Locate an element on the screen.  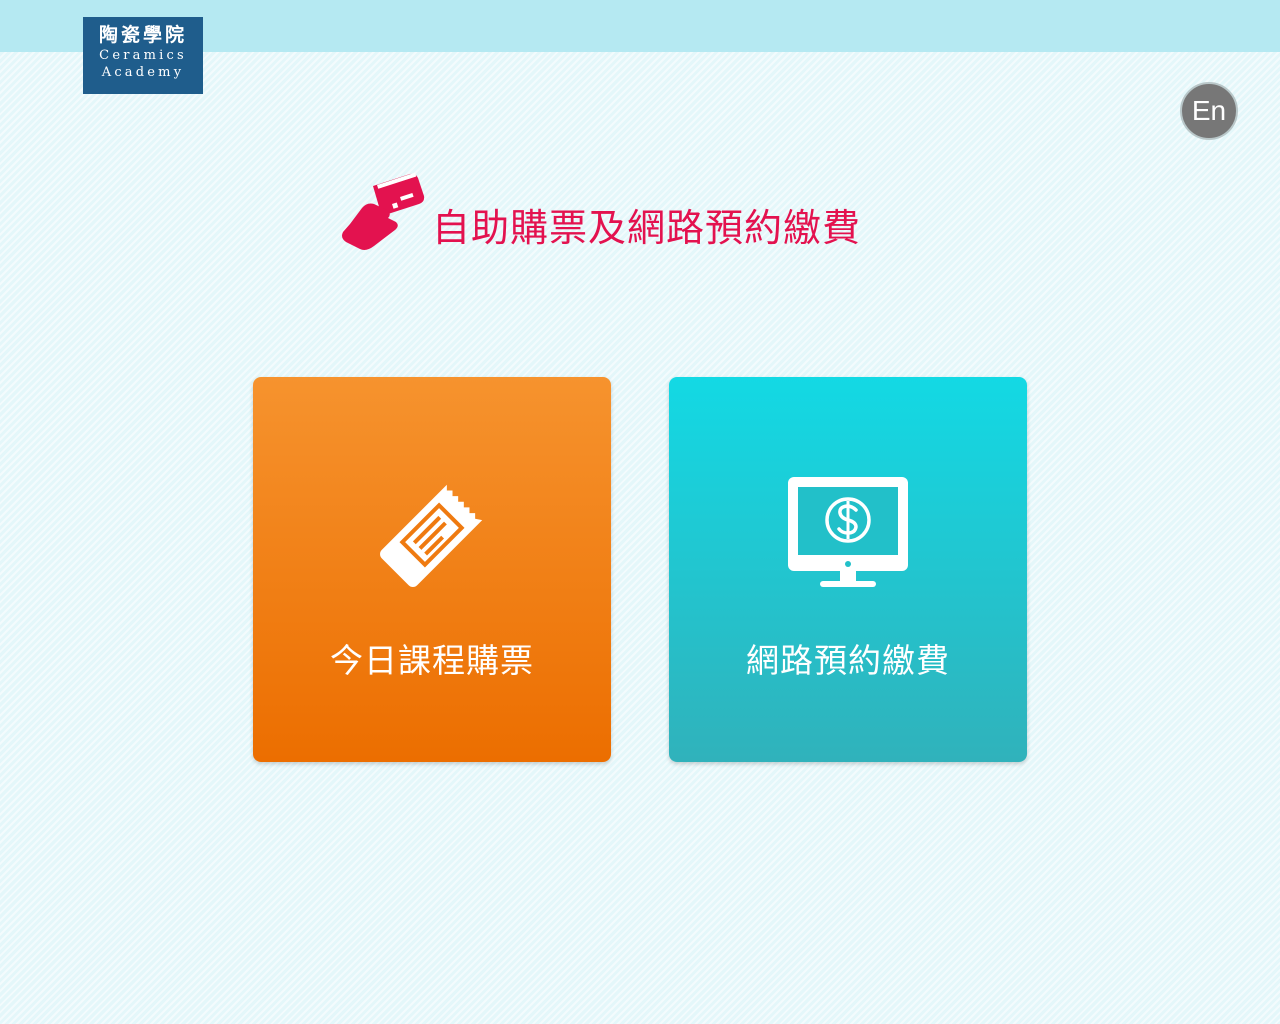
online-reservation-payment-button: 網路預約繳費 is located at coordinates (848, 569).